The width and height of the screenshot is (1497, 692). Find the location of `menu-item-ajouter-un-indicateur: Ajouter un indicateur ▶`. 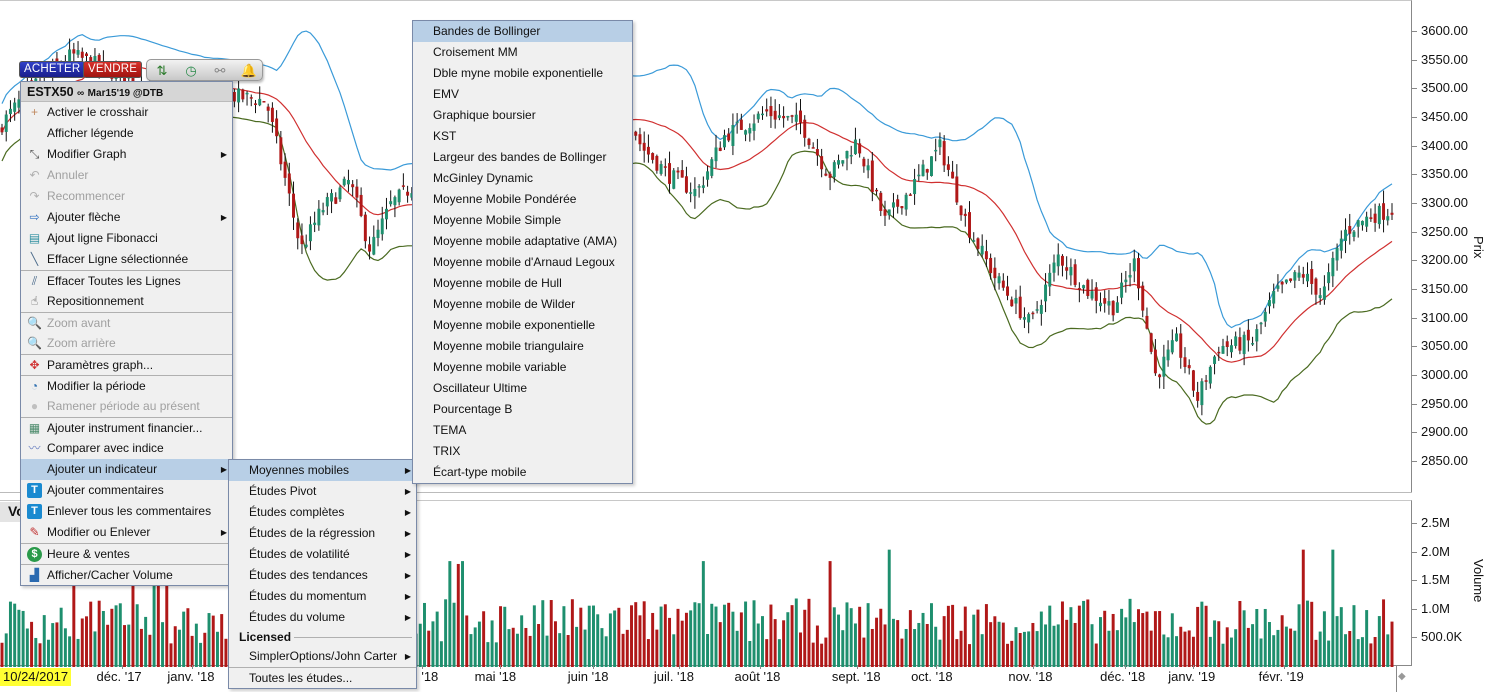

menu-item-ajouter-un-indicateur: Ajouter un indicateur ▶ is located at coordinates (126, 469).